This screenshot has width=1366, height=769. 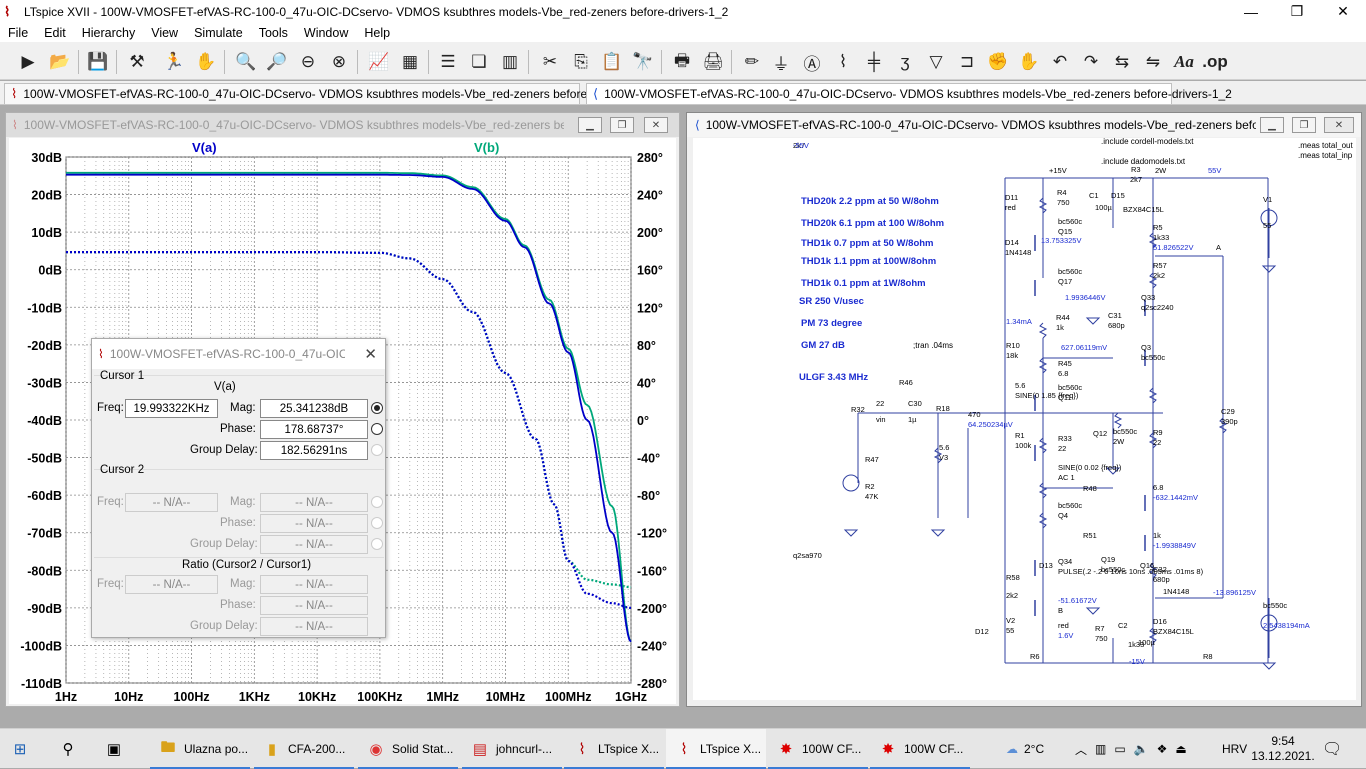 I want to click on language-indicator: HRV, so click(x=1234, y=749).